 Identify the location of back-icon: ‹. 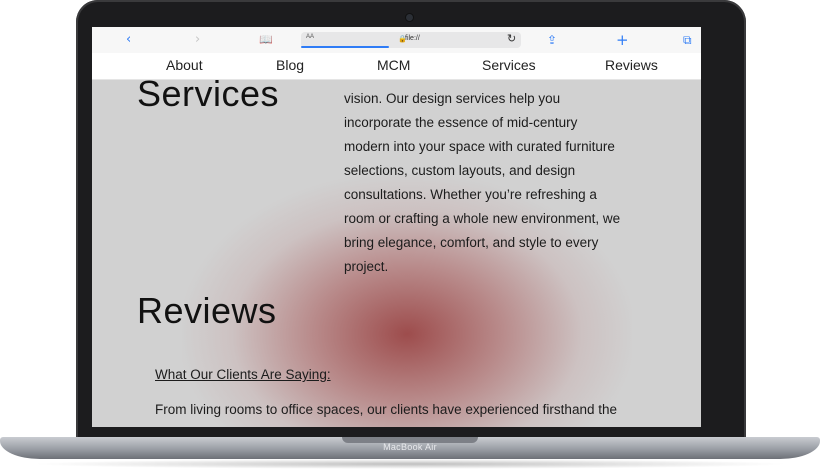
(128, 40).